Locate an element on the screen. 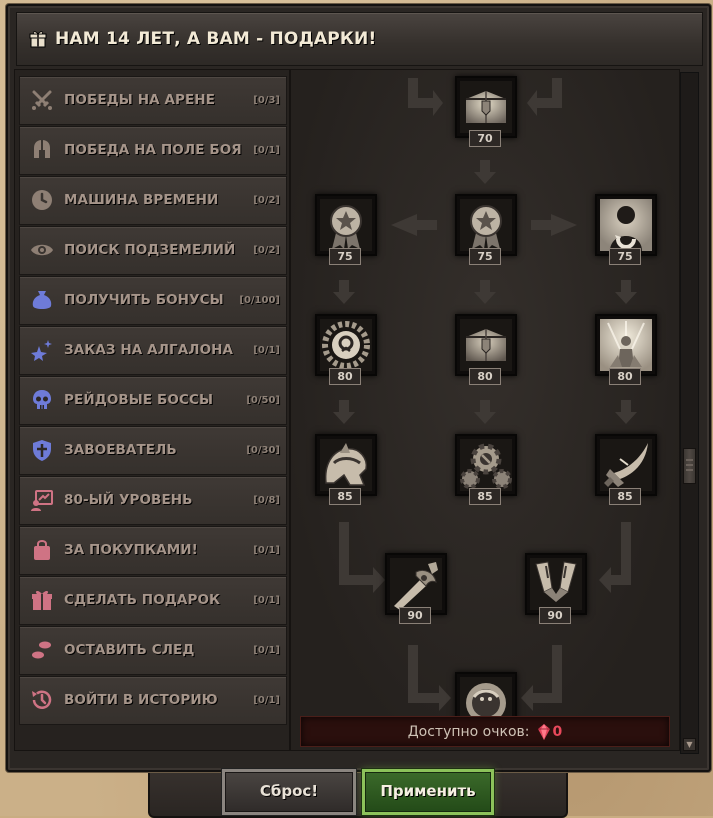 The image size is (713, 818). radiant-figure-icon is located at coordinates (626, 345).